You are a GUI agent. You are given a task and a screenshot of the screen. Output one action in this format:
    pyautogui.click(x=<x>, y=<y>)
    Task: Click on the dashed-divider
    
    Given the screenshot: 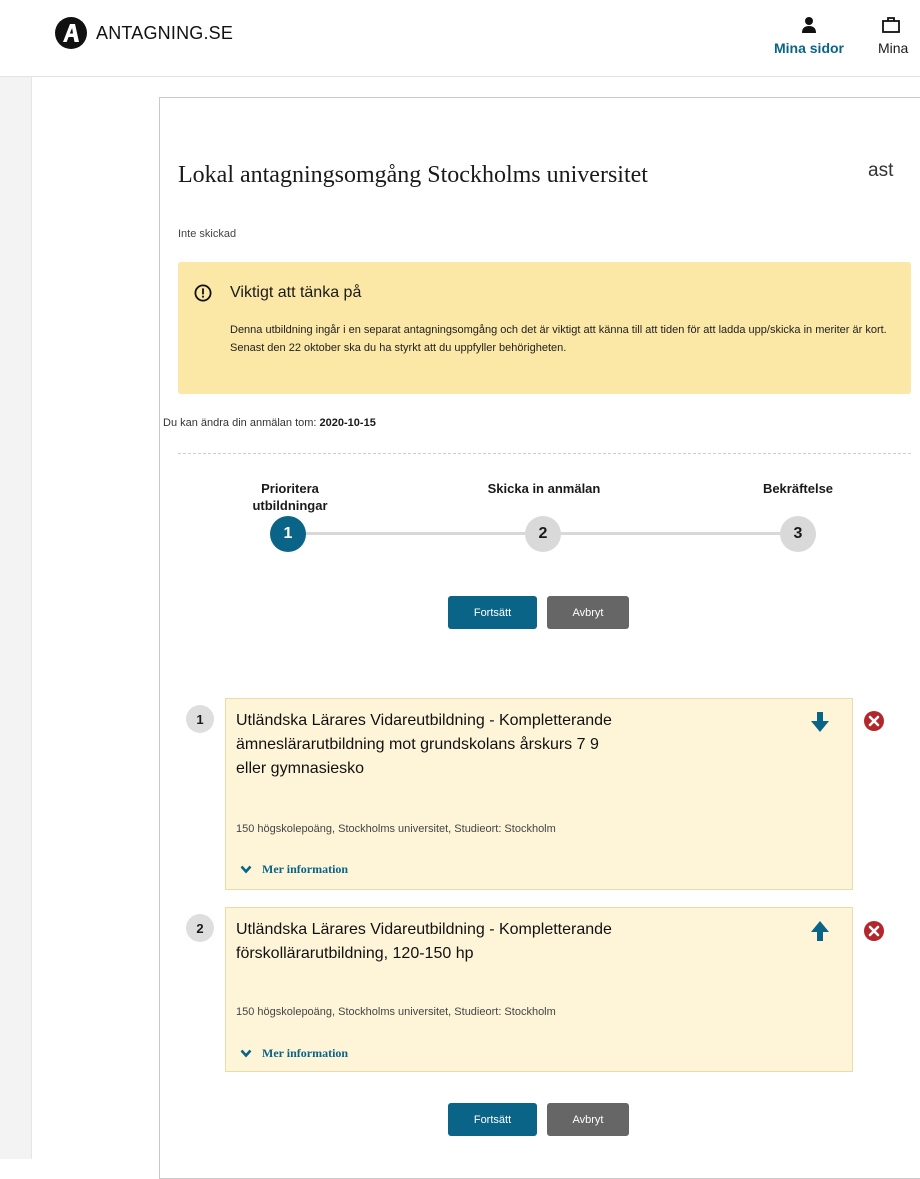 What is the action you would take?
    pyautogui.click(x=544, y=453)
    